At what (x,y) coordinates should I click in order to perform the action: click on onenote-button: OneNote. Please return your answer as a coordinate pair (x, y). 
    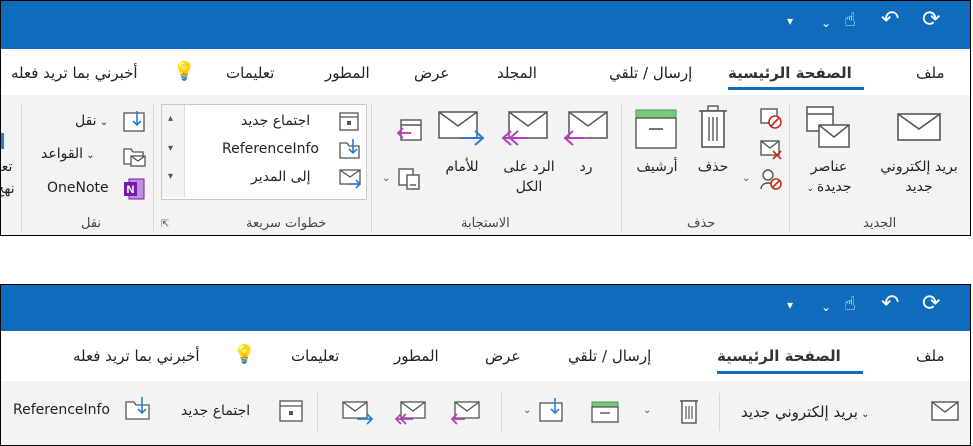
    Looking at the image, I should click on (78, 188).